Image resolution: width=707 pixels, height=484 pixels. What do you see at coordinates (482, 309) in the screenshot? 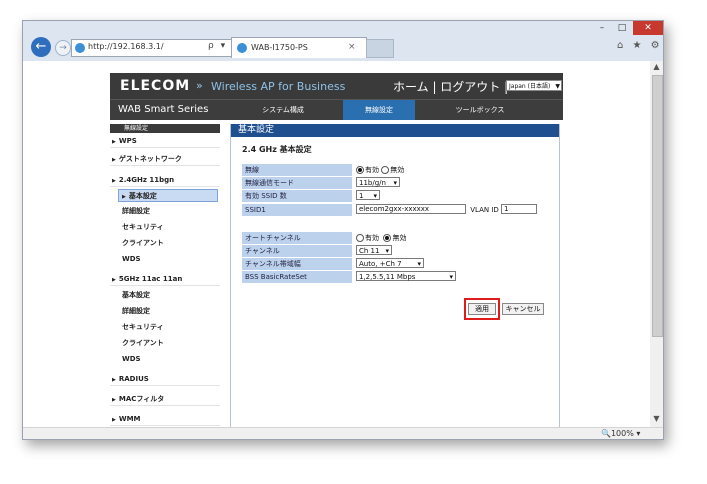
I see `apply-button: 適用` at bounding box center [482, 309].